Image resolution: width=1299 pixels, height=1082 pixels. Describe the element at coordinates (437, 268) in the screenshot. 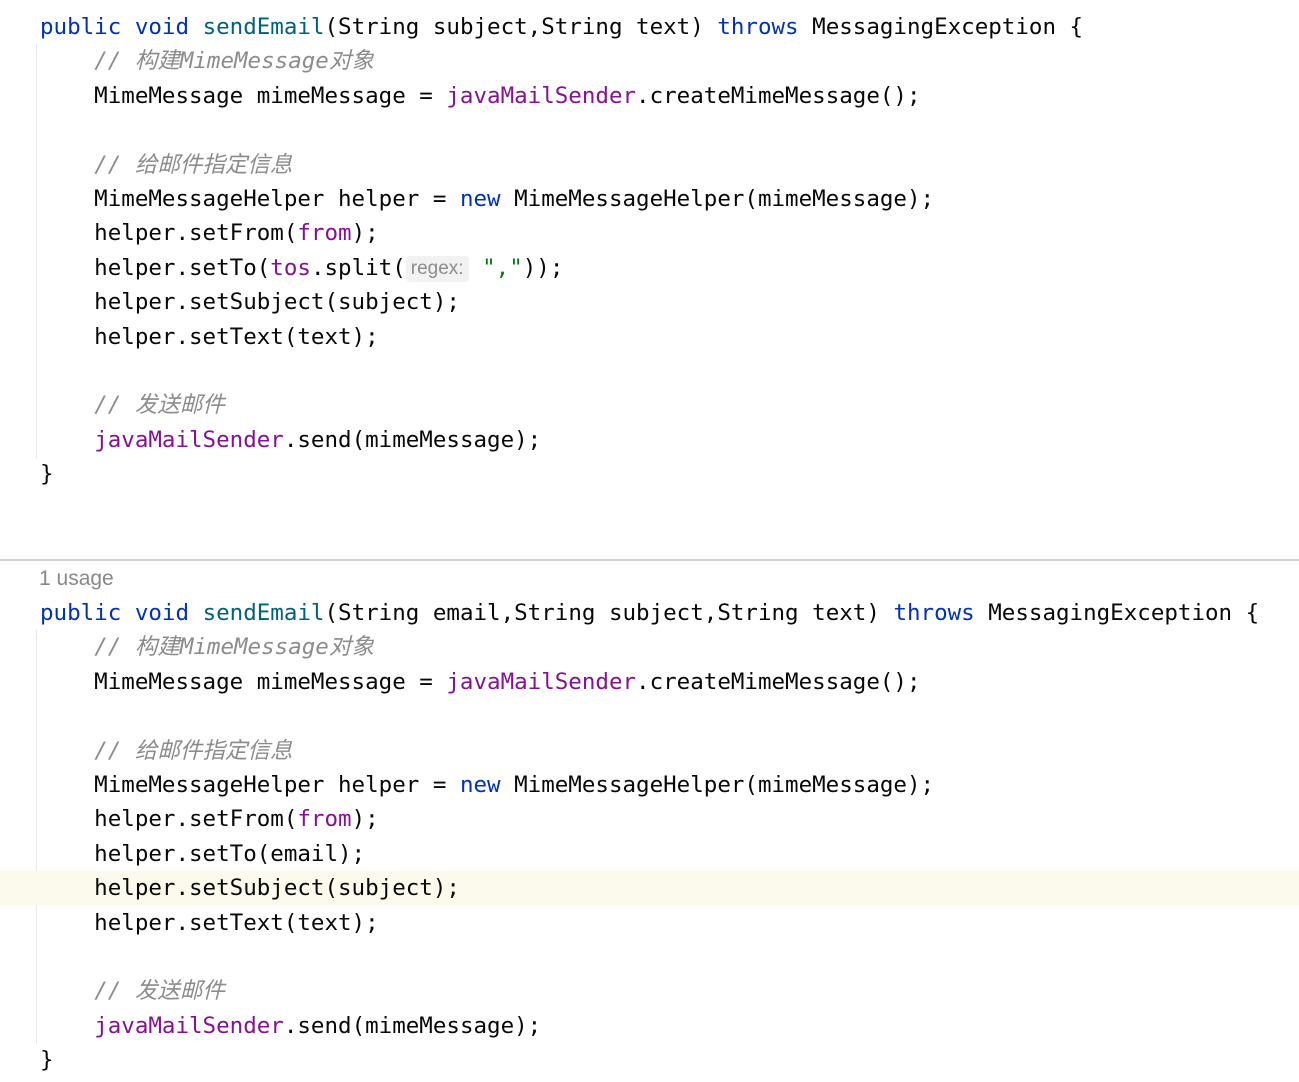

I see `parameter-hint: regex:` at that location.